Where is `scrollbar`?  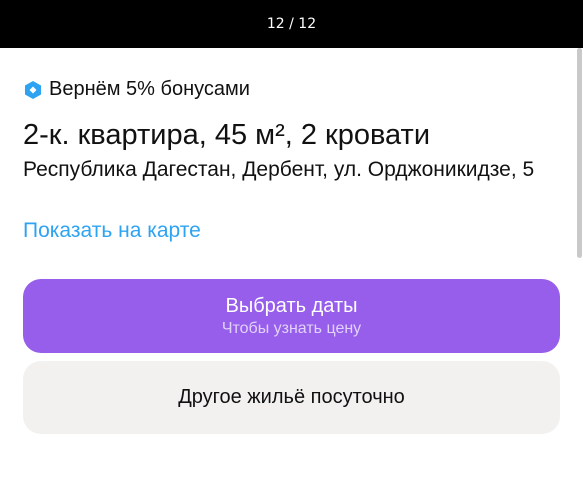 scrollbar is located at coordinates (579, 153).